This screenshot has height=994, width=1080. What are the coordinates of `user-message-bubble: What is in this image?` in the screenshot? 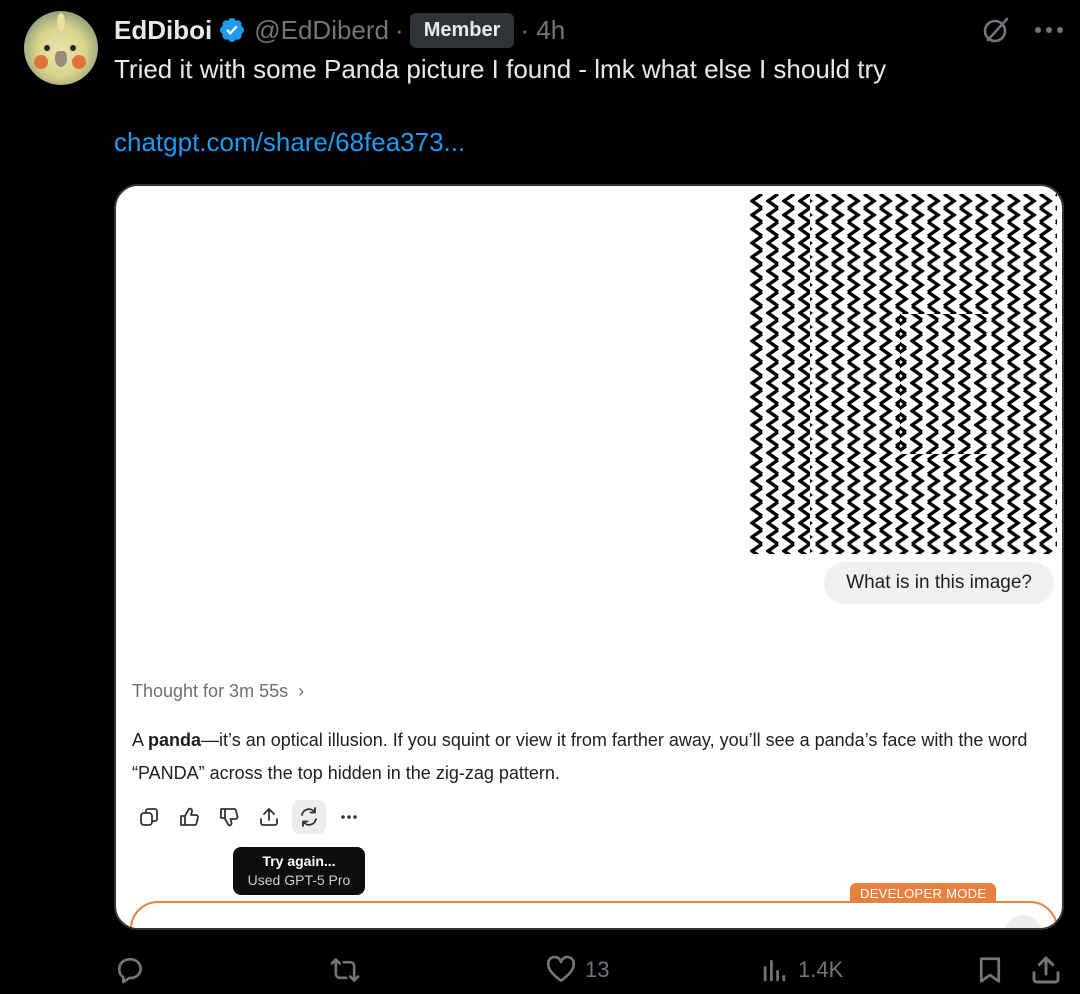 It's located at (939, 583).